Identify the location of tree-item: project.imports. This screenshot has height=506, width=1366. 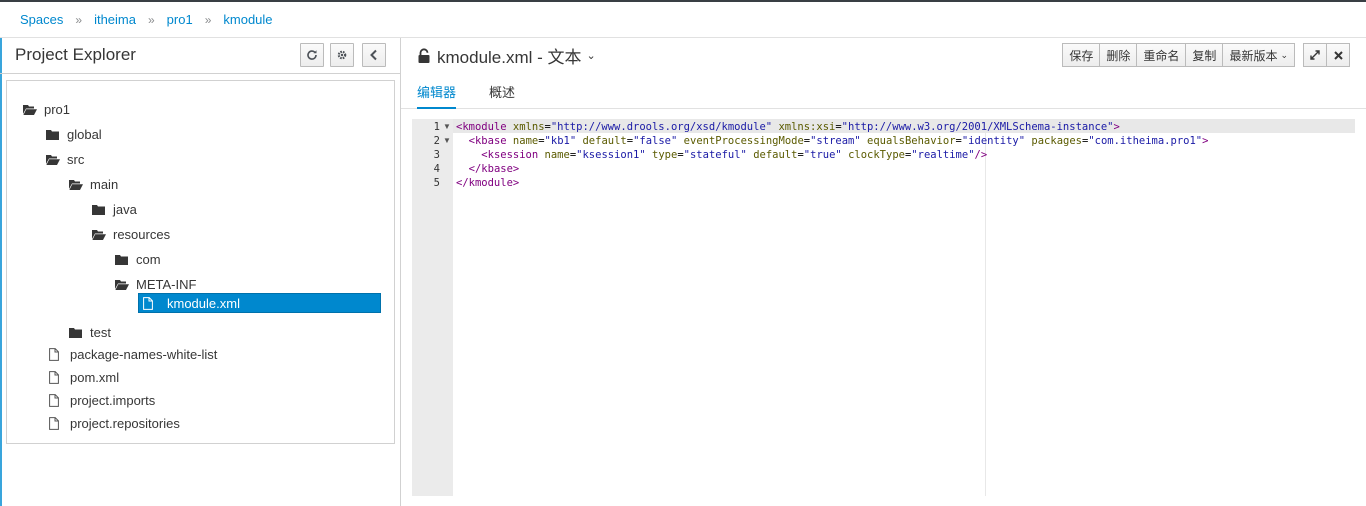
(102, 400).